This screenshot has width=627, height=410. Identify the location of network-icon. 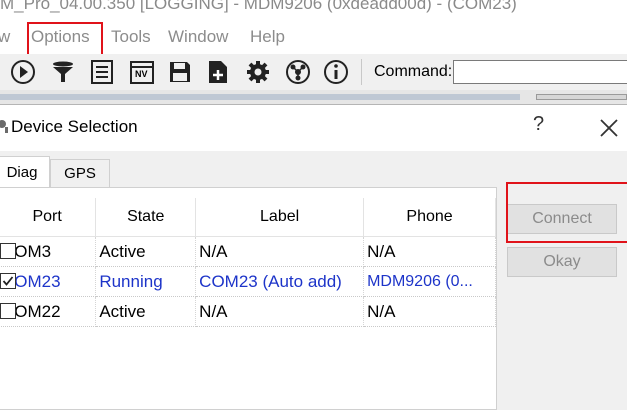
(298, 72).